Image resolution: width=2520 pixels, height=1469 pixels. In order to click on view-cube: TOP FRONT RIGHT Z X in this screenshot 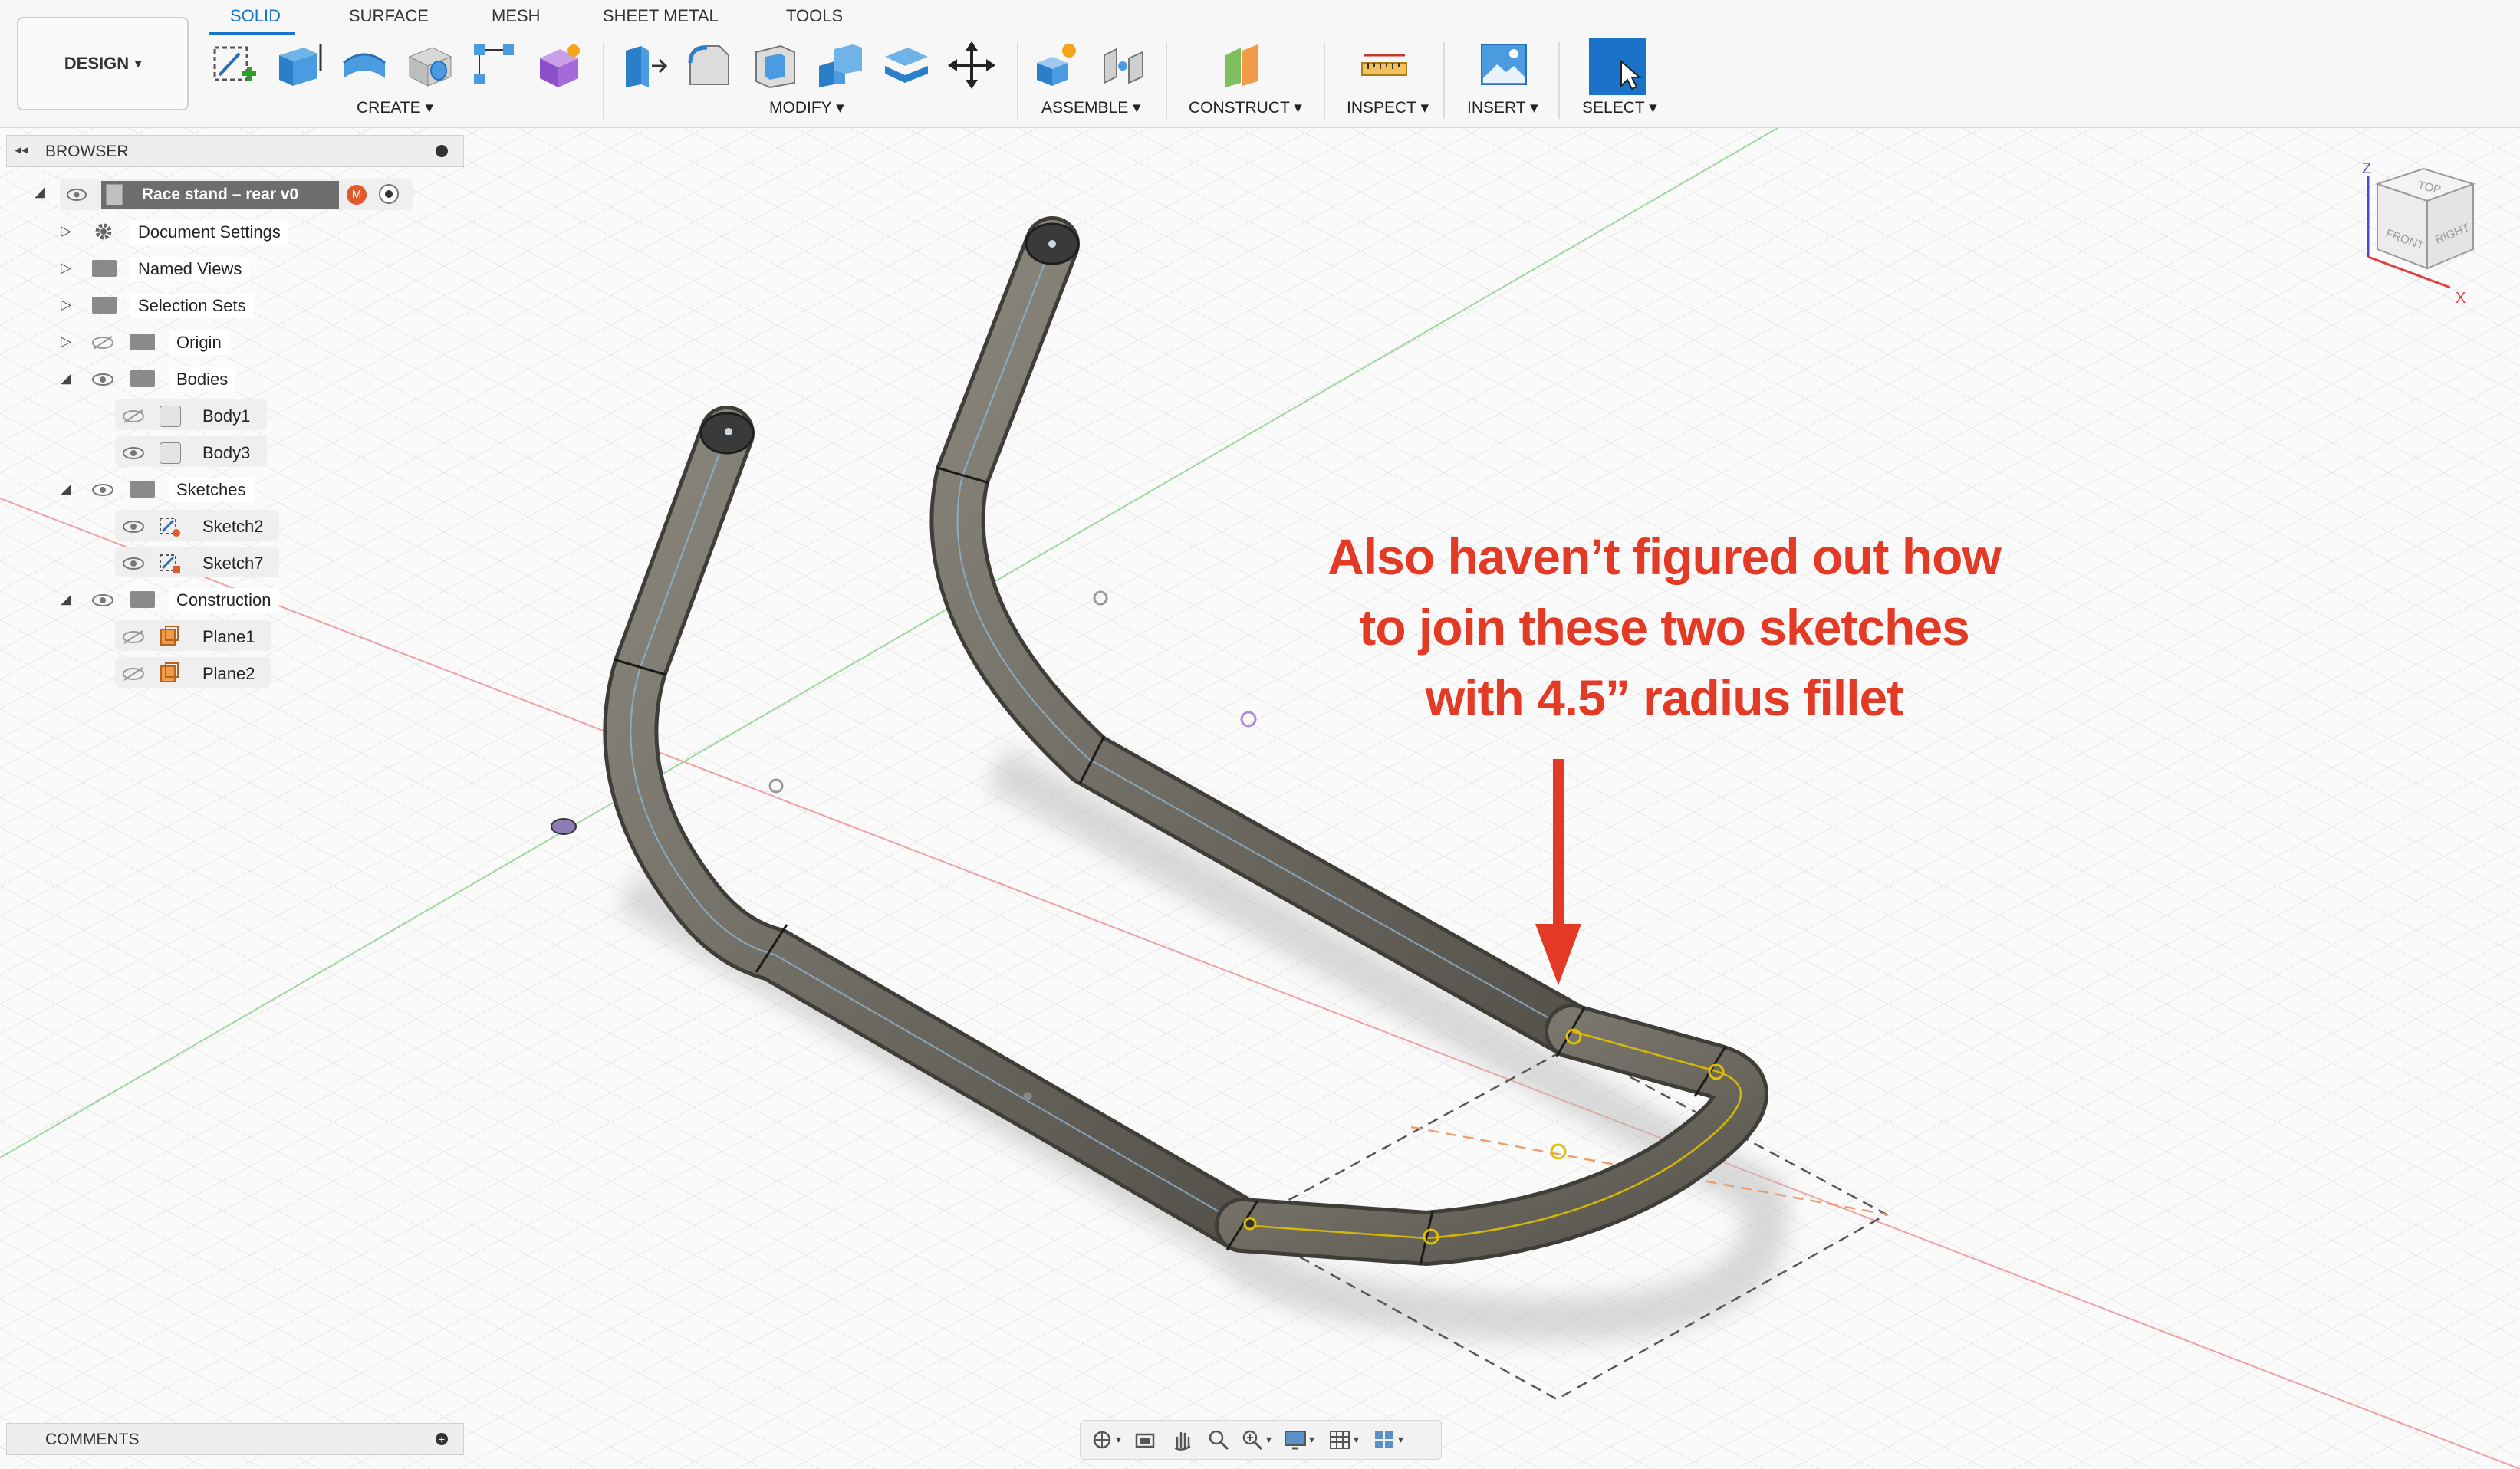, I will do `click(2423, 237)`.